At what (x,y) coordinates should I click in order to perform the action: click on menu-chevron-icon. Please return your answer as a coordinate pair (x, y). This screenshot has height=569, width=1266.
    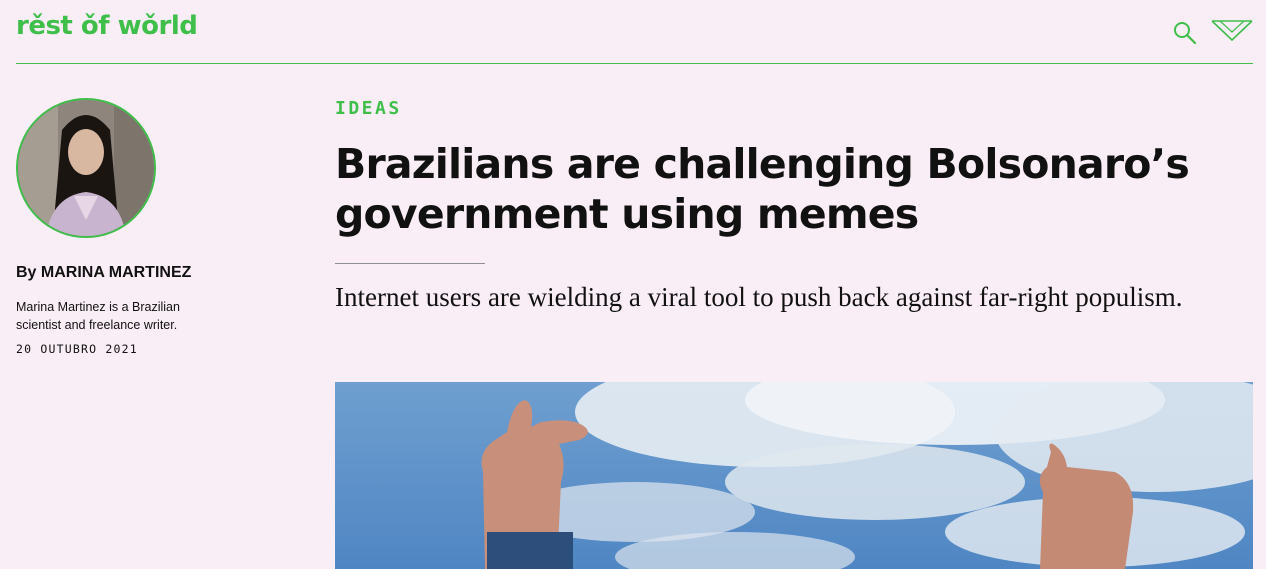
    Looking at the image, I should click on (1232, 31).